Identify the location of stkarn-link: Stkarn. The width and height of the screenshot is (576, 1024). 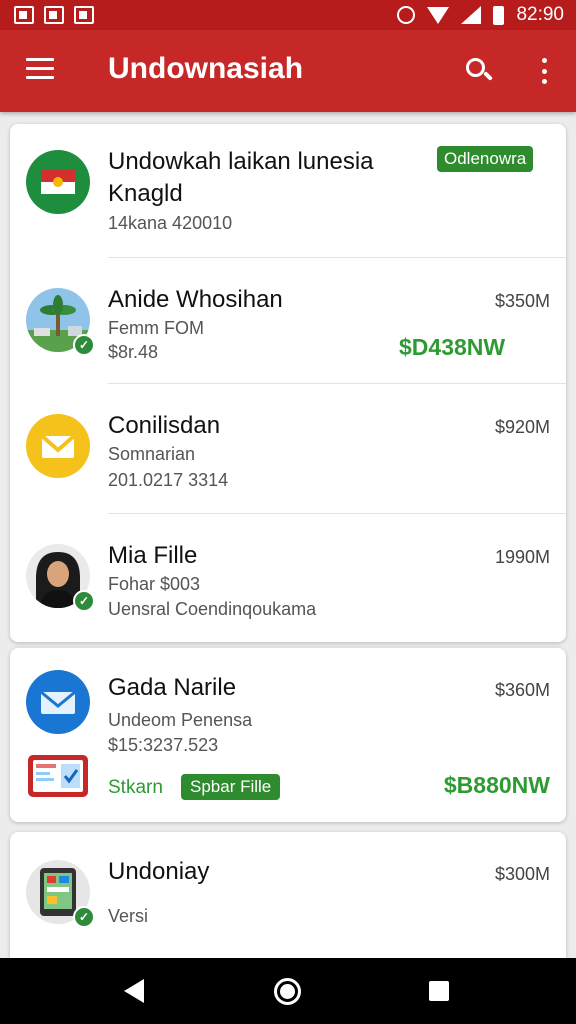
(135, 788).